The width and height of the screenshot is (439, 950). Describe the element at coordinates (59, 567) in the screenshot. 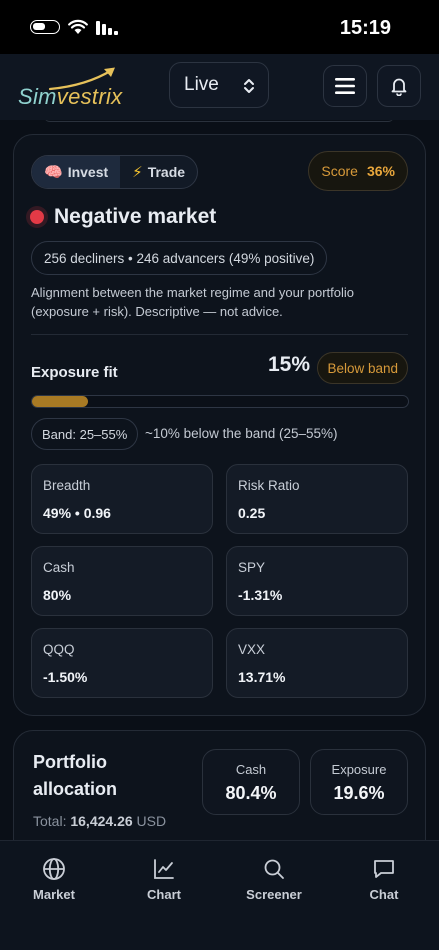

I see `metric-label: Cash` at that location.